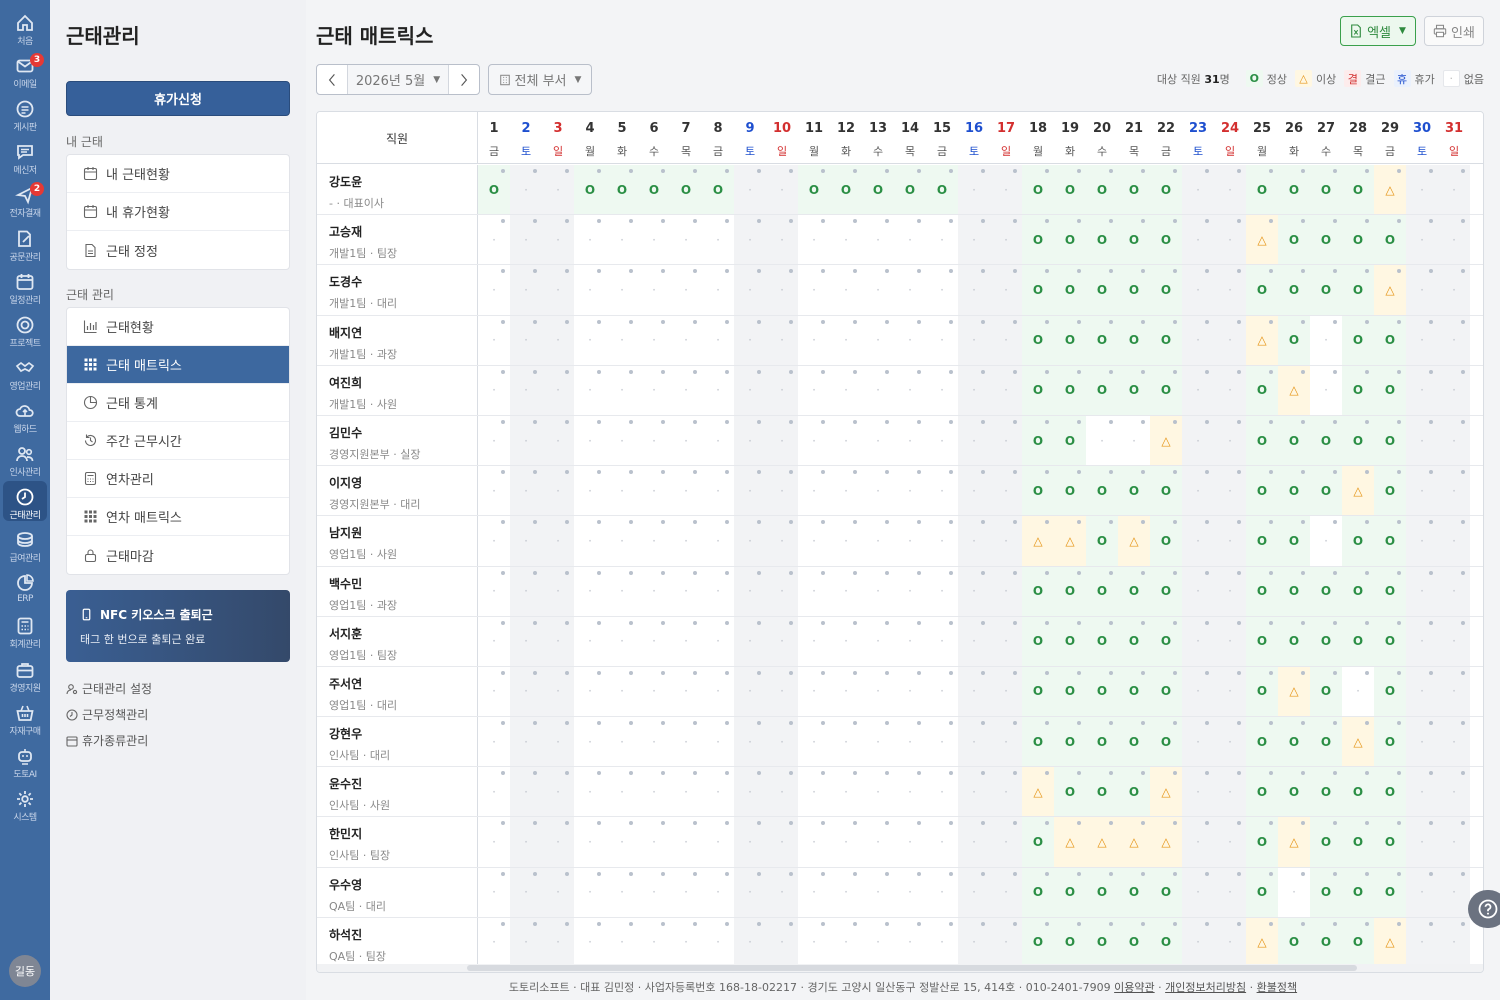  I want to click on menu-item: 내 휴가현황, so click(178, 212).